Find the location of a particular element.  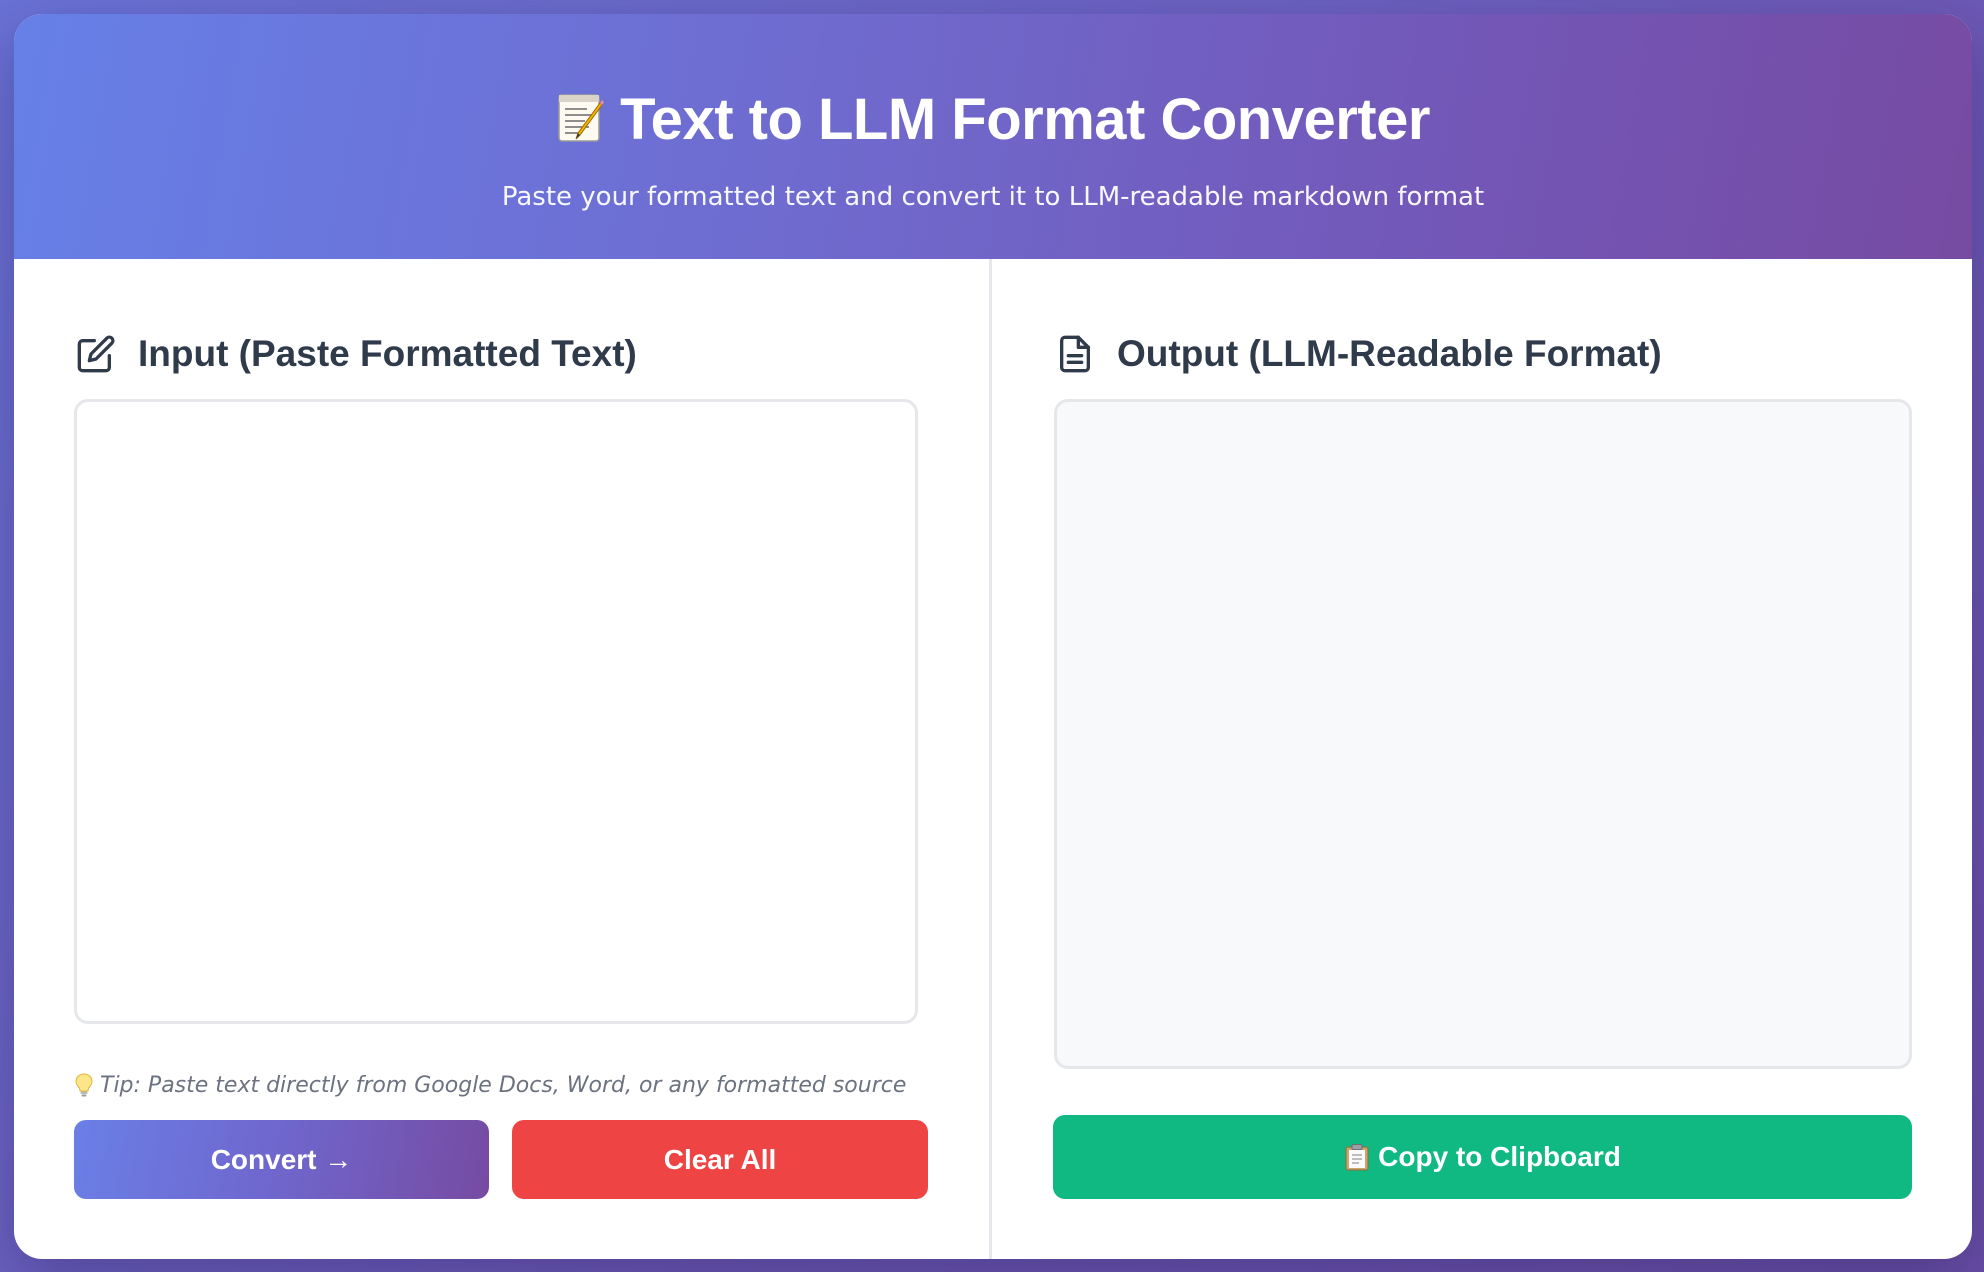

output-heading: Output (LLM-Readable Format) is located at coordinates (1357, 354).